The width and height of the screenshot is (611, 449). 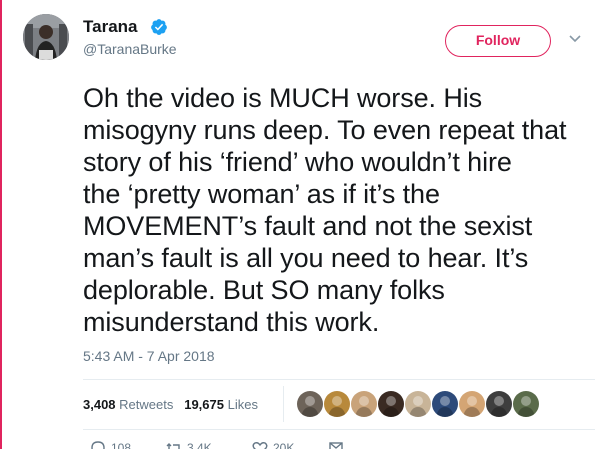 I want to click on retweet-action: 3.4K, so click(x=188, y=444).